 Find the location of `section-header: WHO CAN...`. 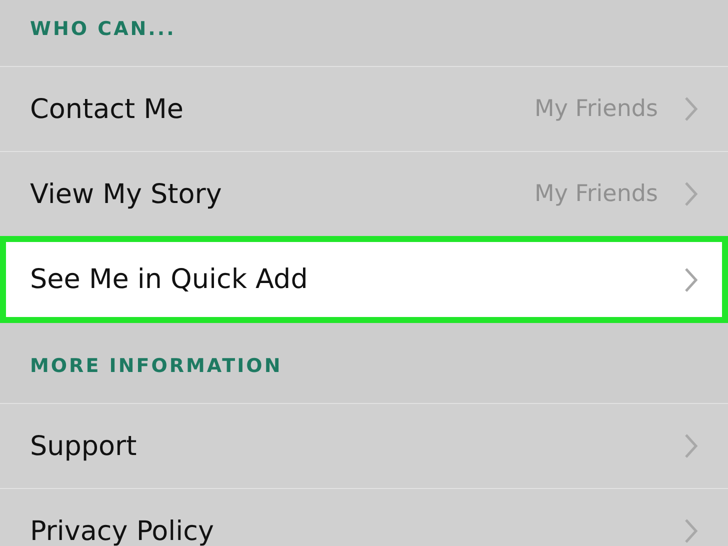

section-header: WHO CAN... is located at coordinates (103, 29).